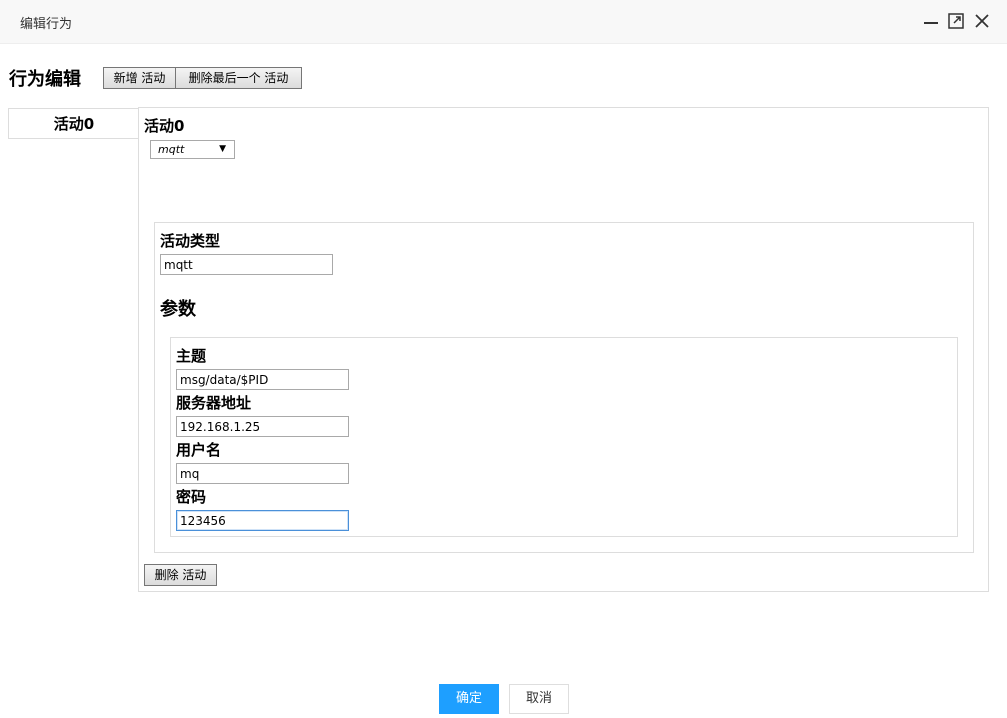 This screenshot has width=1007, height=718. Describe the element at coordinates (238, 78) in the screenshot. I see `delete-last-activity-button: 删除最后一个 活动` at that location.